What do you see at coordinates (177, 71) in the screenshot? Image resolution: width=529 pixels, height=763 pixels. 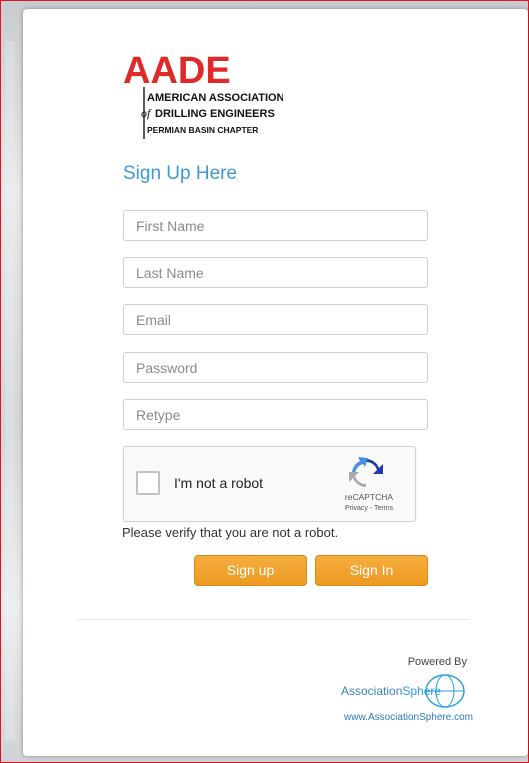 I see `logo-mark: AADE` at bounding box center [177, 71].